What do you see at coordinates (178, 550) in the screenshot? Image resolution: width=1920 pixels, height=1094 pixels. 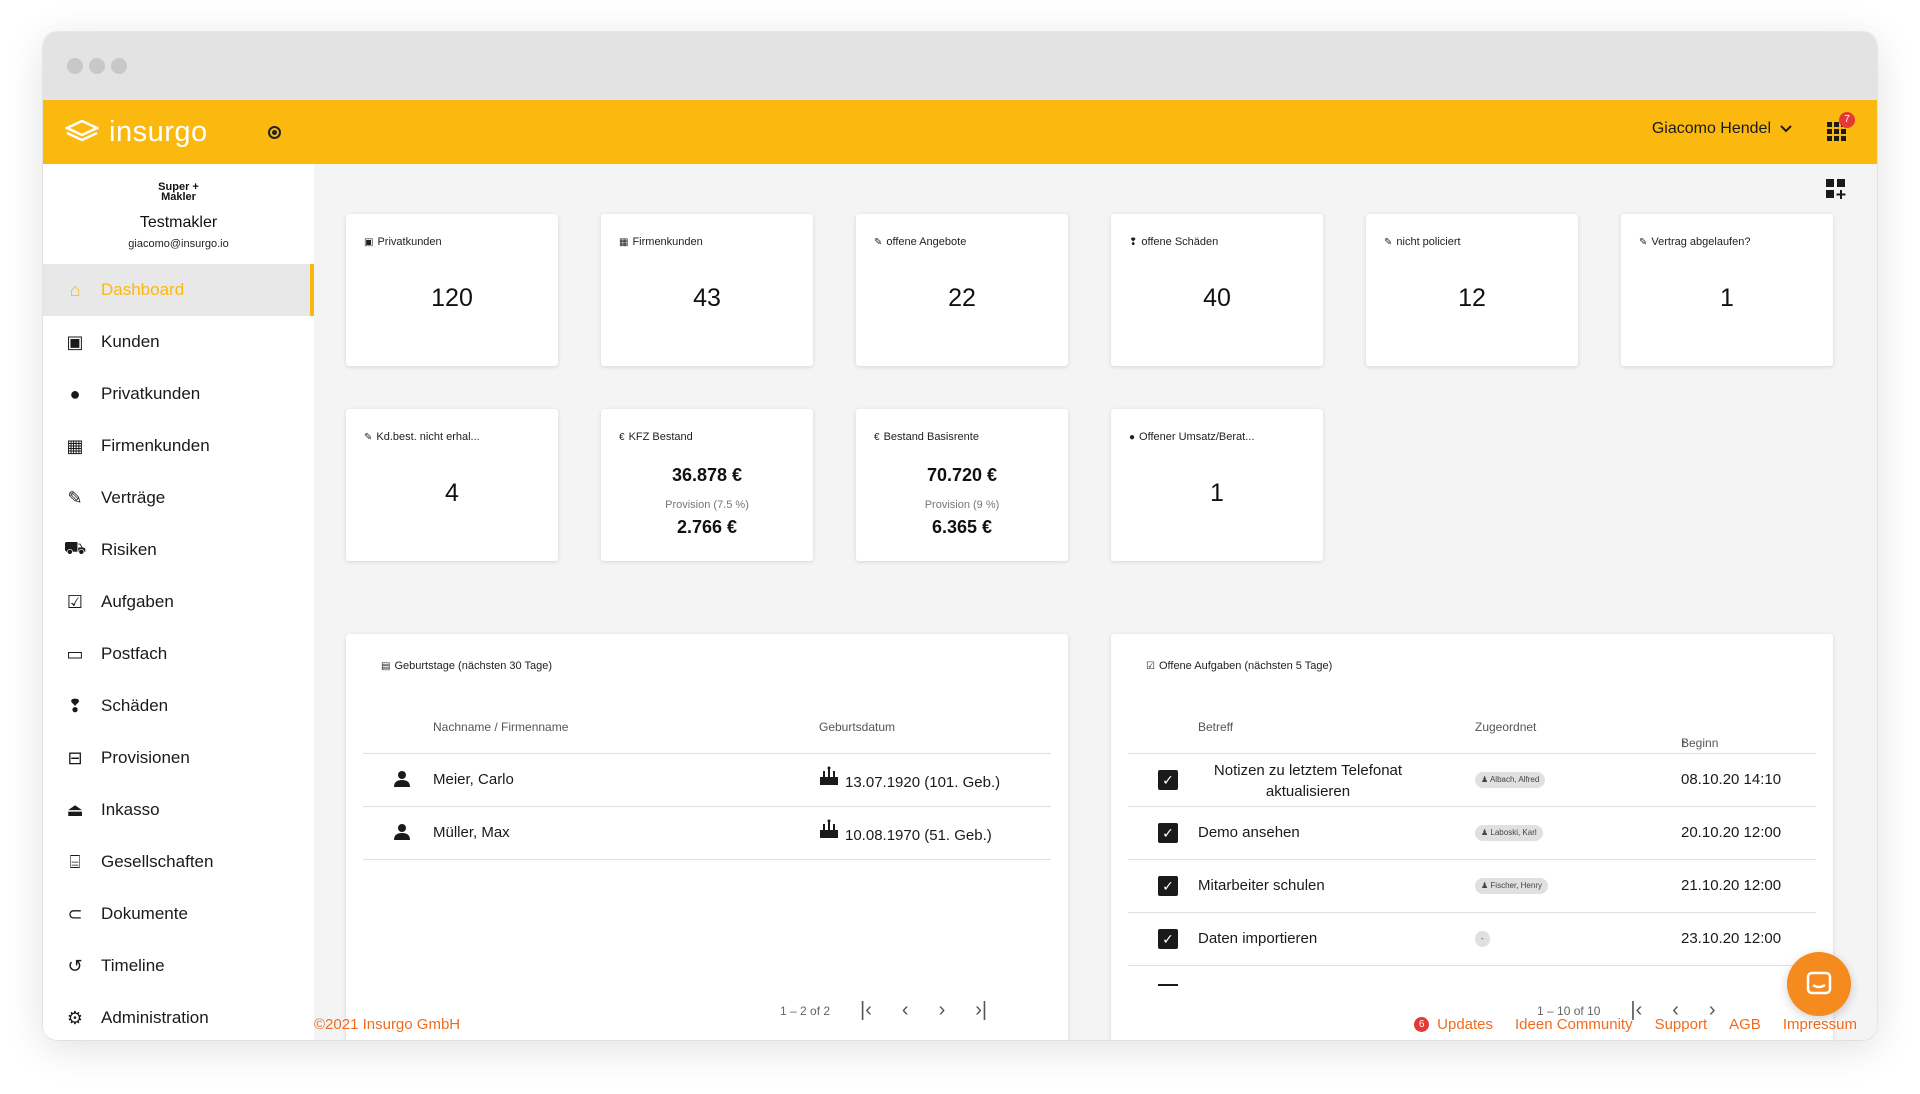 I see `sidebar-item-risiken: ⛟ Risiken` at bounding box center [178, 550].